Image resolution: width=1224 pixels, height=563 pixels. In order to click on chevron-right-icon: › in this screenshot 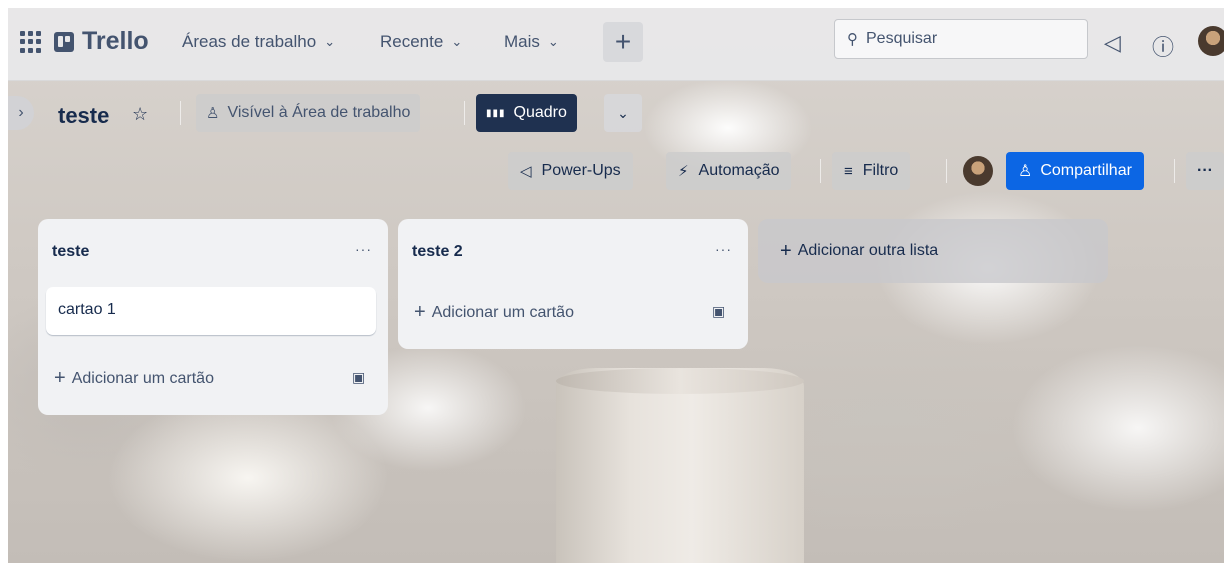, I will do `click(21, 112)`.